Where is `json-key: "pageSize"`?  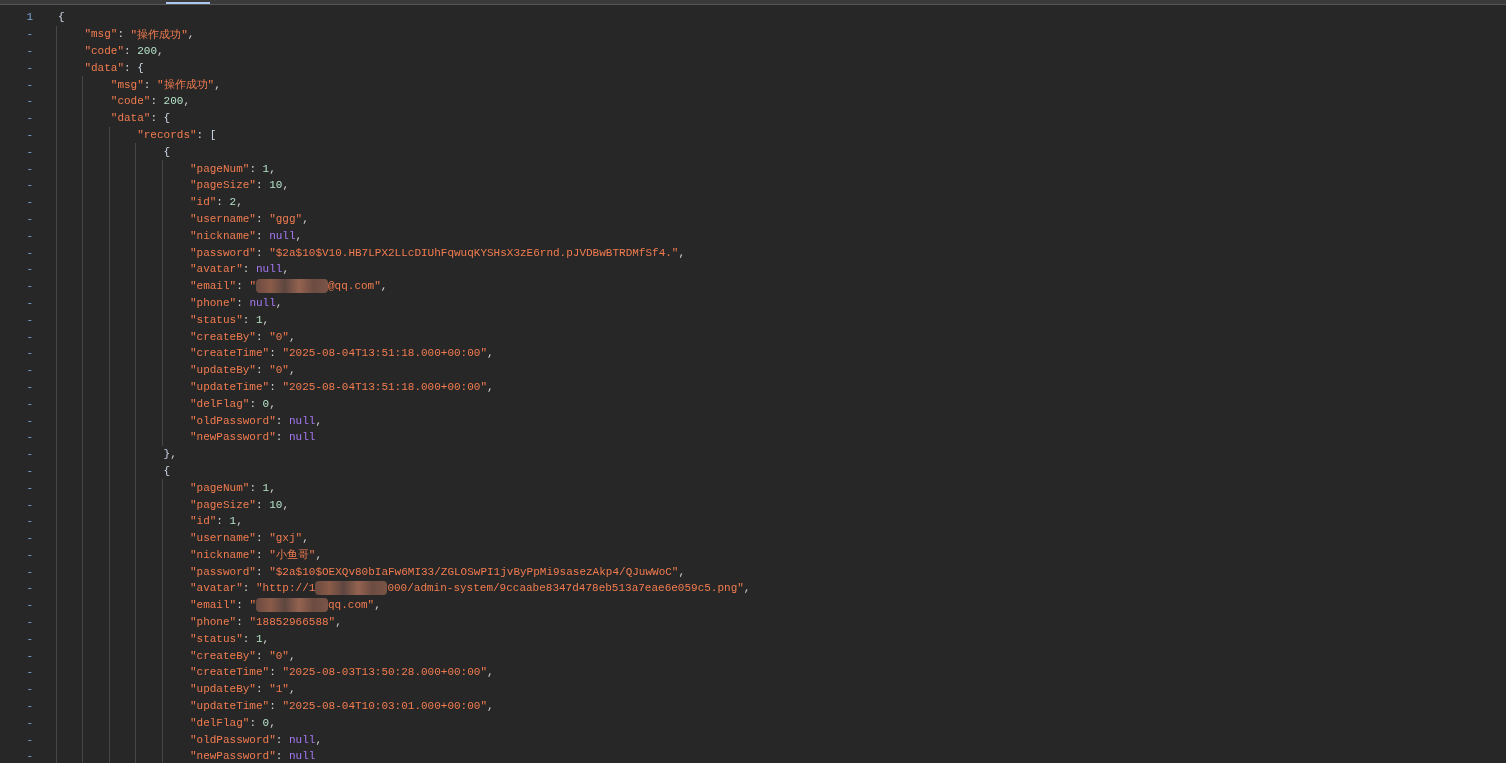
json-key: "pageSize" is located at coordinates (222, 504).